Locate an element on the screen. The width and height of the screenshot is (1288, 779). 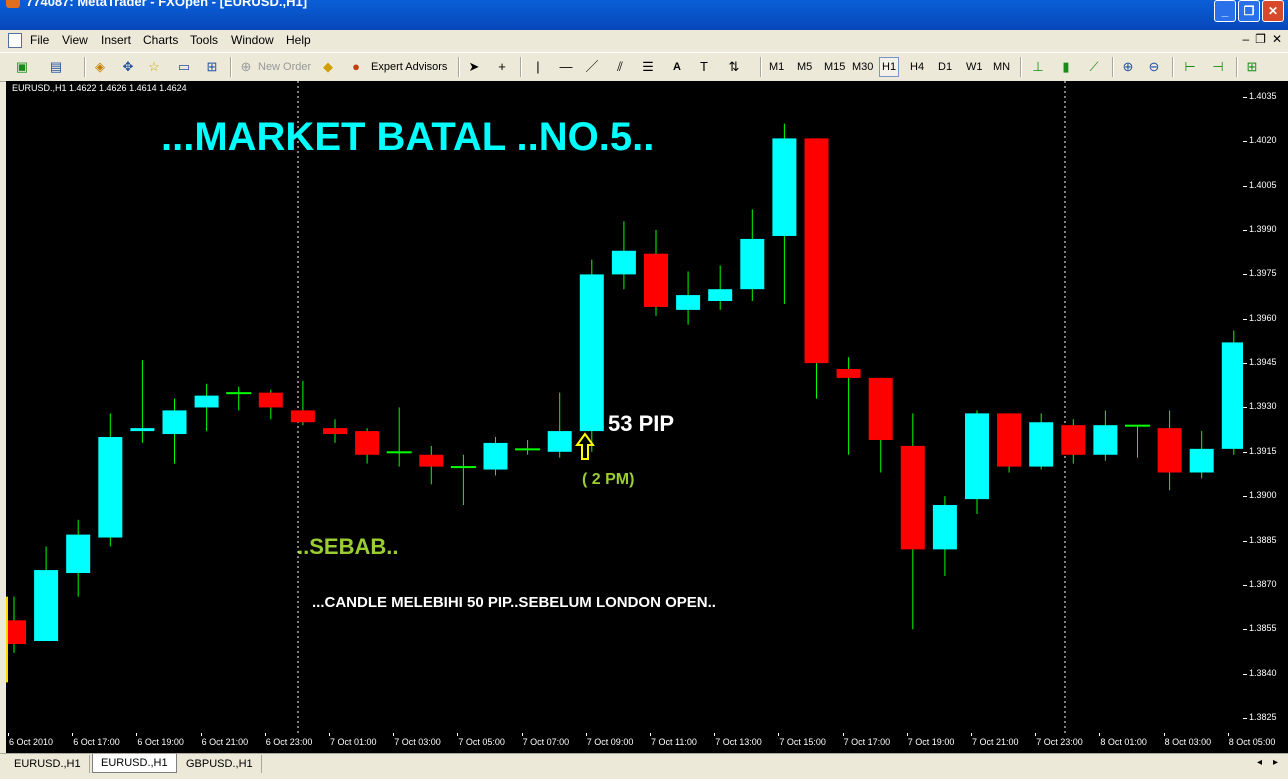
menu-tools: Tools is located at coordinates (204, 40).